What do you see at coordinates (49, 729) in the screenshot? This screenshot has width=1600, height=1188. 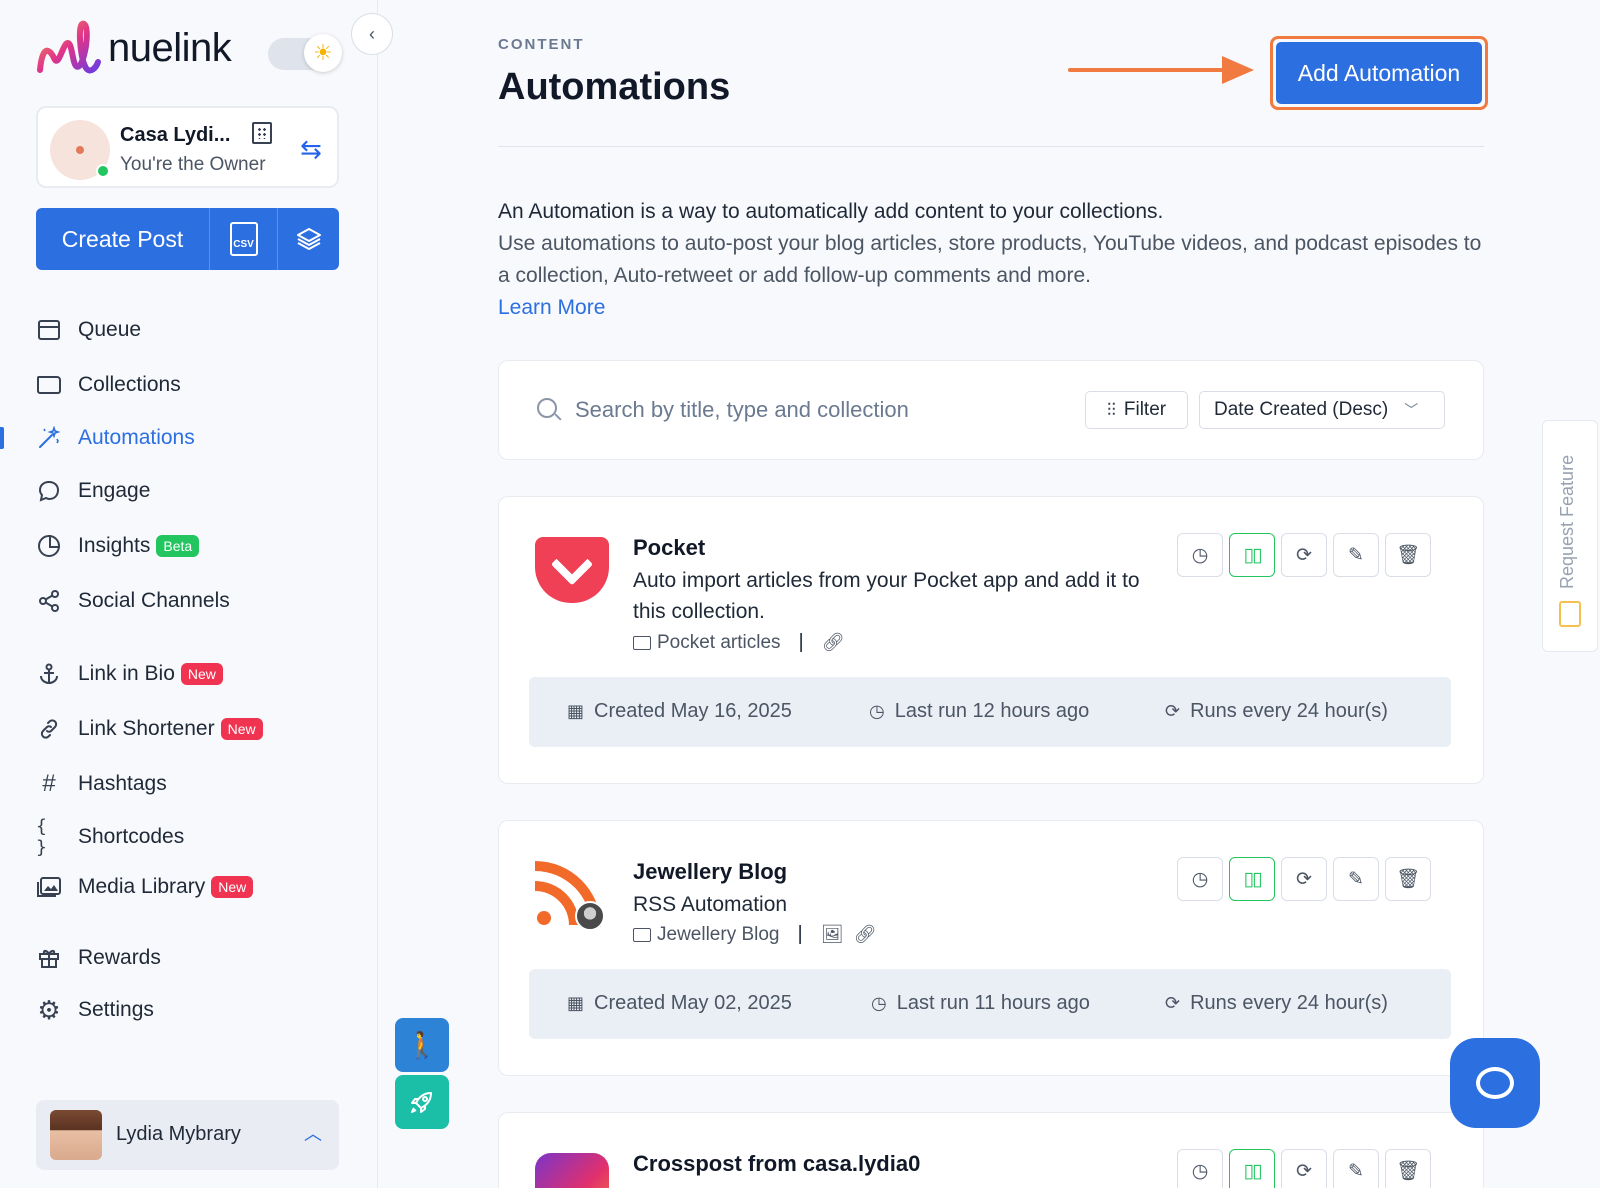 I see `link-icon` at bounding box center [49, 729].